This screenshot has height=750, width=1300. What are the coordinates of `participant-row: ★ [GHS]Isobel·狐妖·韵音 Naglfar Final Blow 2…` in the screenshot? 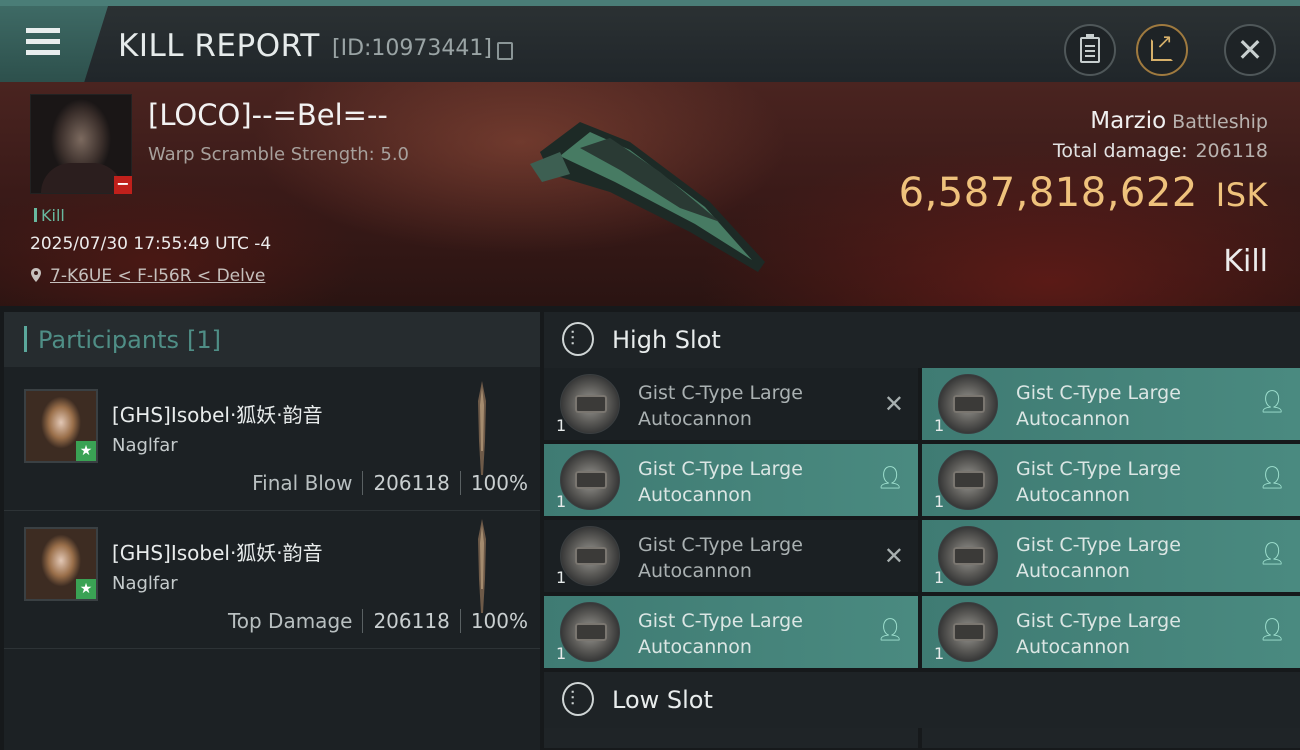 It's located at (272, 442).